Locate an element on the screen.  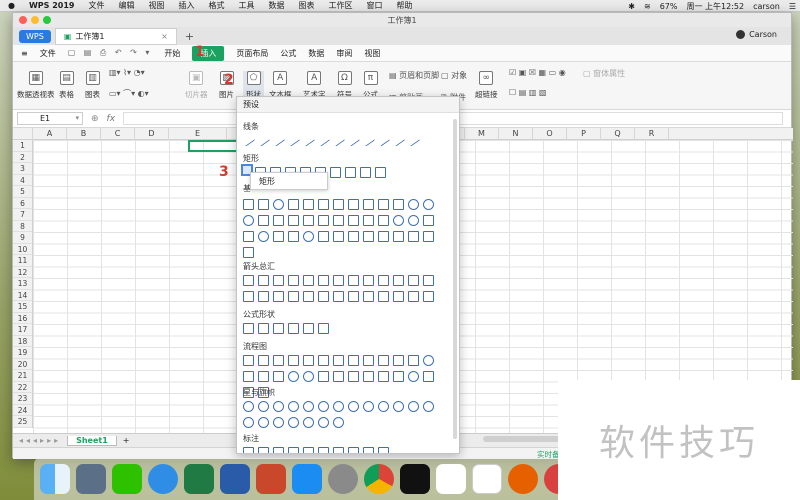
predefined-process-icon is located at coordinates (308, 360).